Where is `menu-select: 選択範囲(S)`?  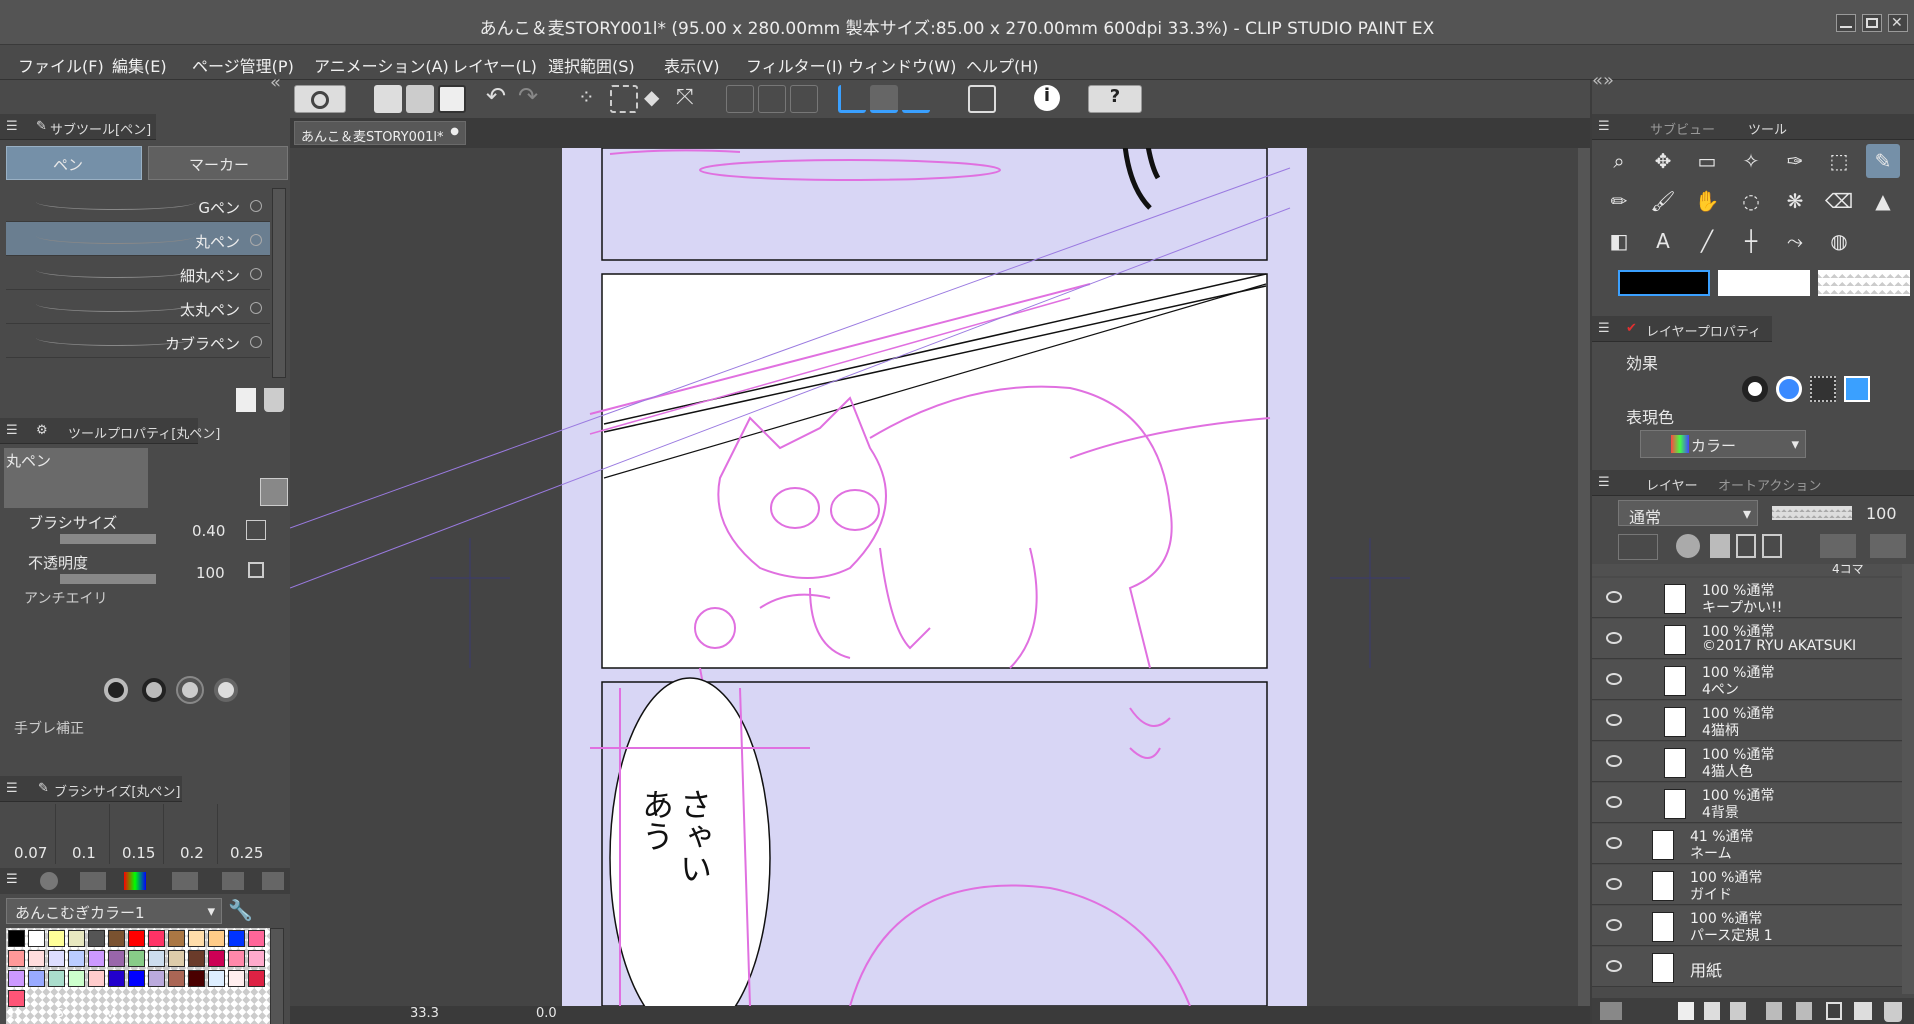 menu-select: 選択範囲(S) is located at coordinates (591, 65).